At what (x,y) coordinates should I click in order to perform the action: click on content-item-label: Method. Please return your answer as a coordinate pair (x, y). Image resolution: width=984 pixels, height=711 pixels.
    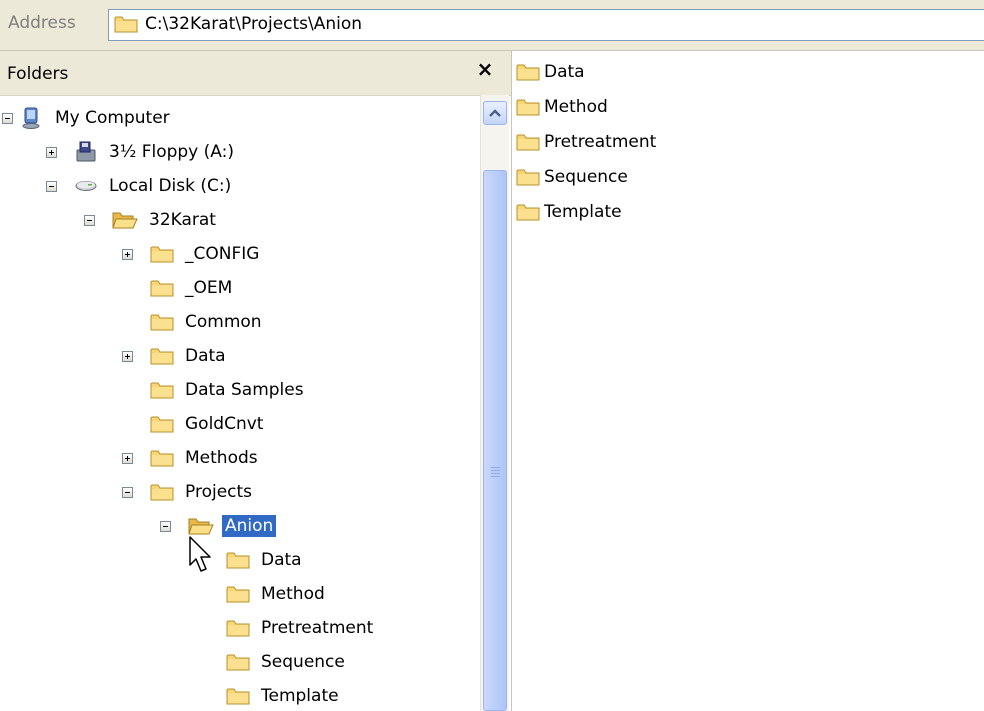
    Looking at the image, I should click on (576, 107).